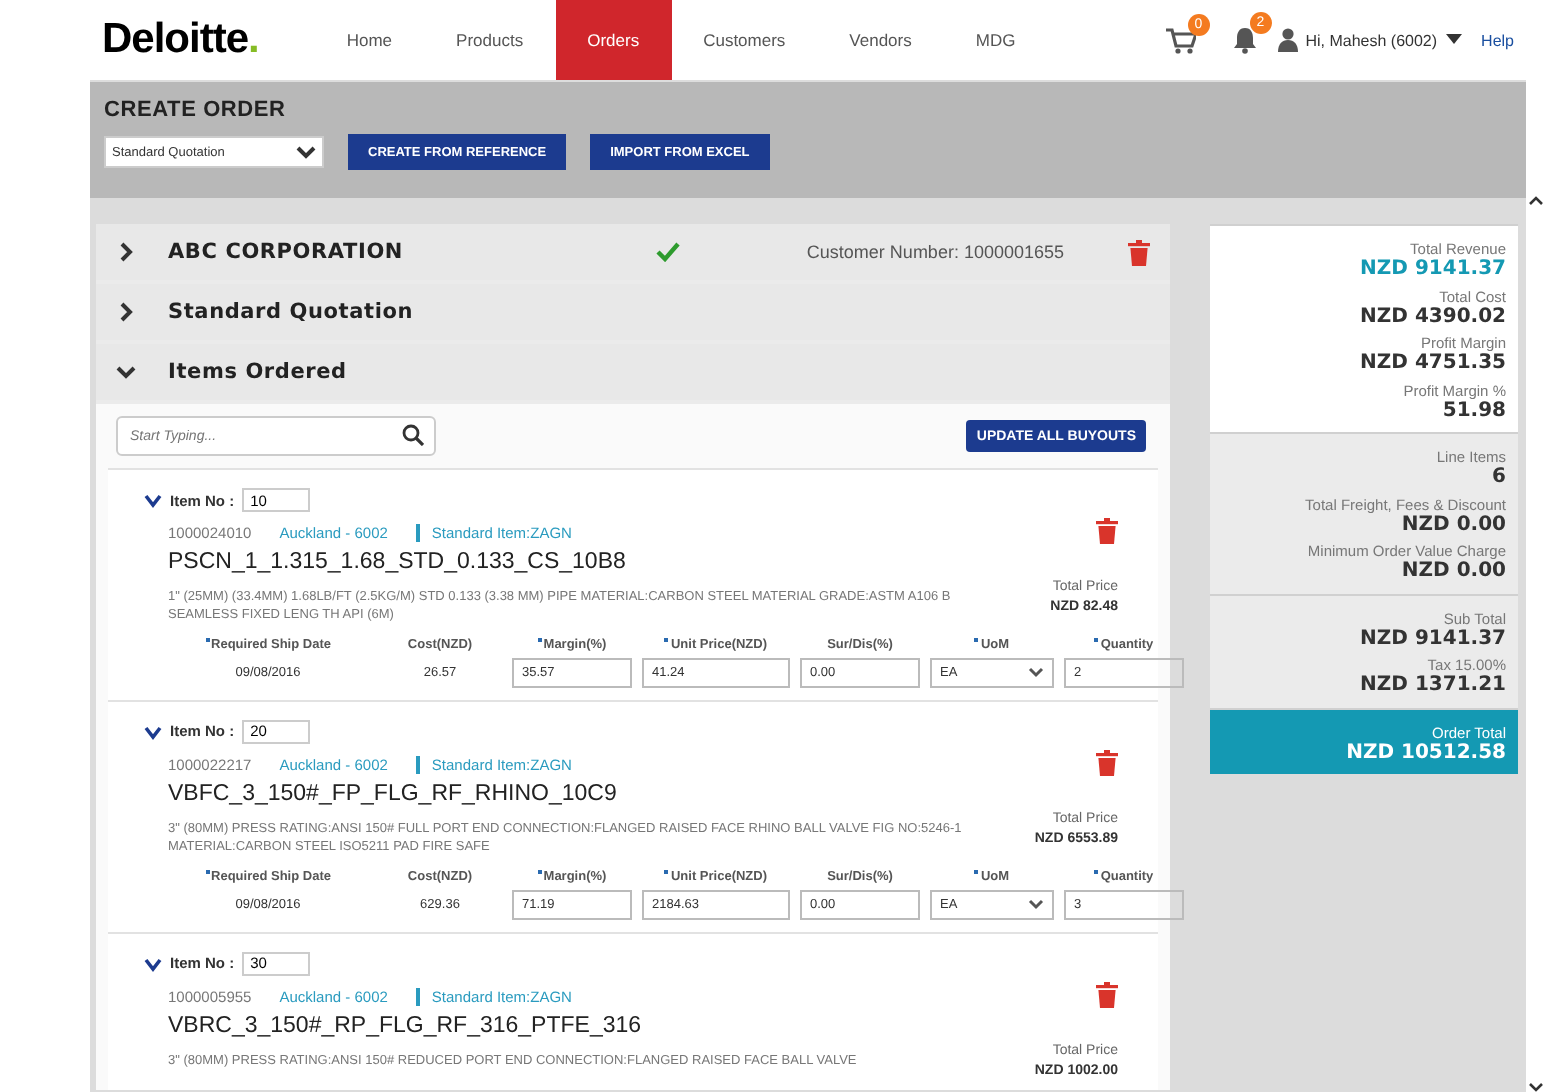 The width and height of the screenshot is (1546, 1092). I want to click on item-name: PSCN_1_1.315_1.68_STD_0.133_CS_10B8, so click(398, 562).